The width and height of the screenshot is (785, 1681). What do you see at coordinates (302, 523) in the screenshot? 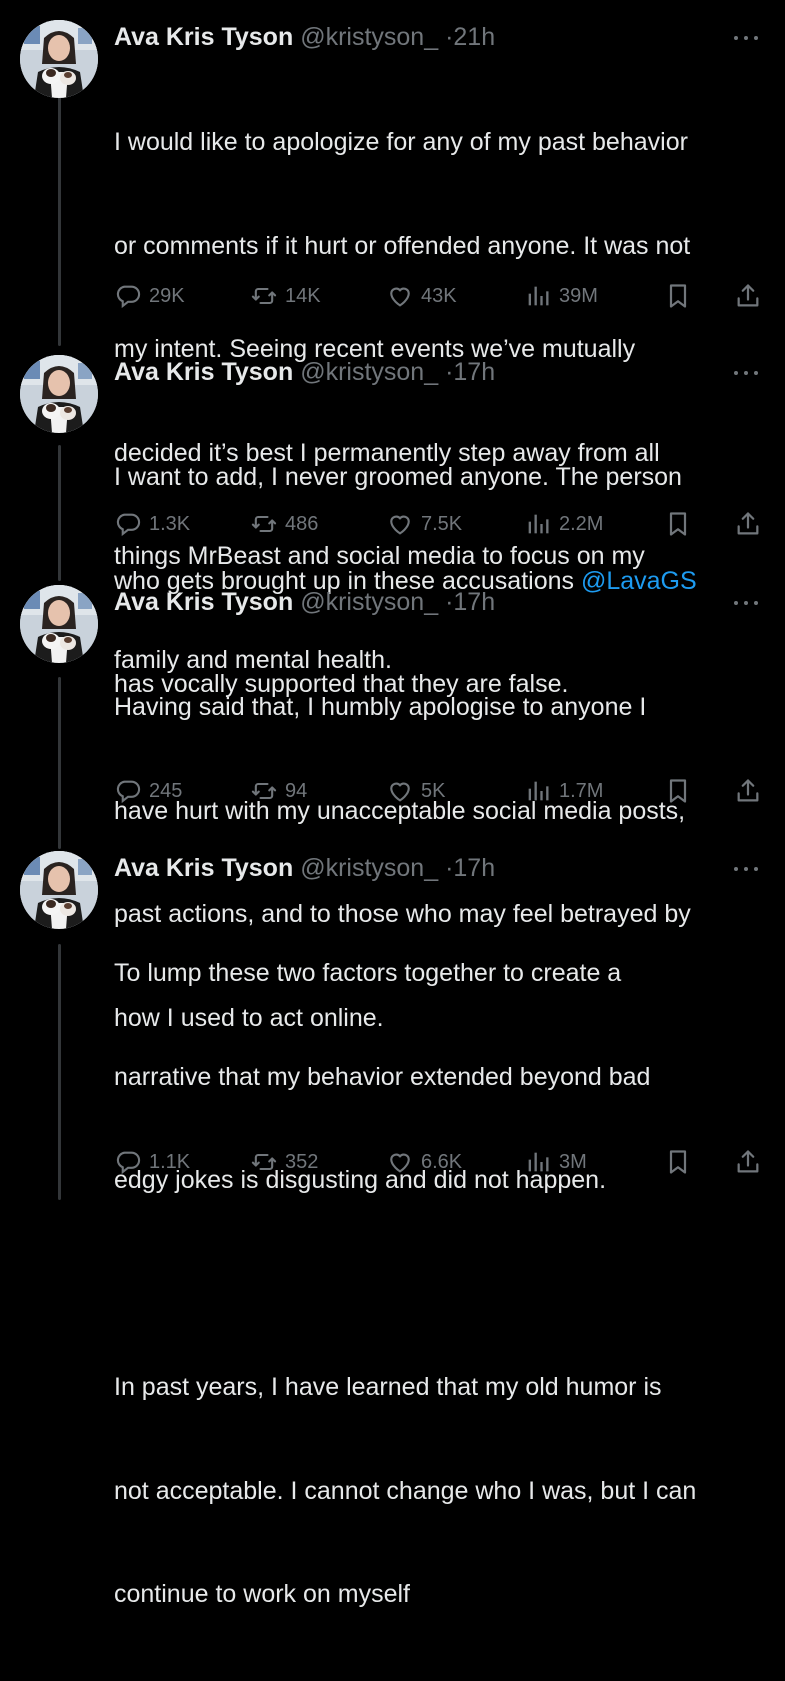
I see `repost-count: 486` at bounding box center [302, 523].